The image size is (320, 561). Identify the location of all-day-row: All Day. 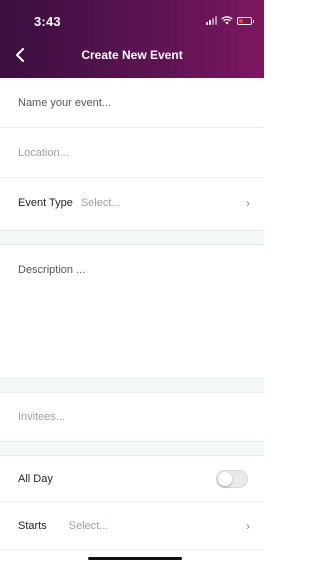
(132, 479).